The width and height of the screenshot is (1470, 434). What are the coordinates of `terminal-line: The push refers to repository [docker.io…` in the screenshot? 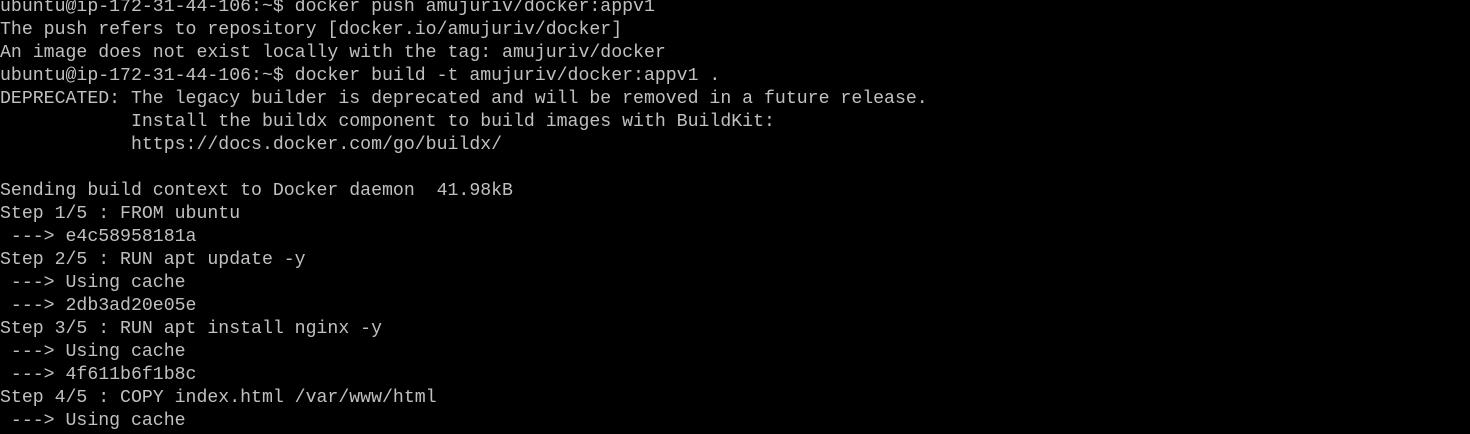 It's located at (311, 30).